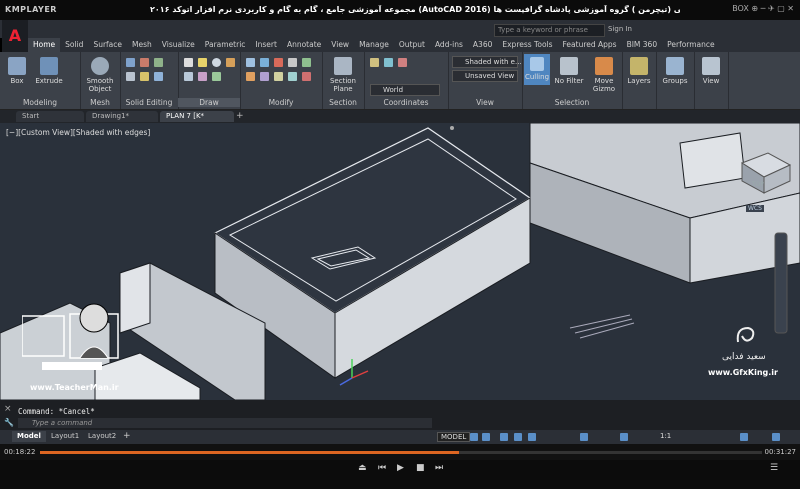  What do you see at coordinates (744, 437) in the screenshot?
I see `workspace-gear-icon` at bounding box center [744, 437].